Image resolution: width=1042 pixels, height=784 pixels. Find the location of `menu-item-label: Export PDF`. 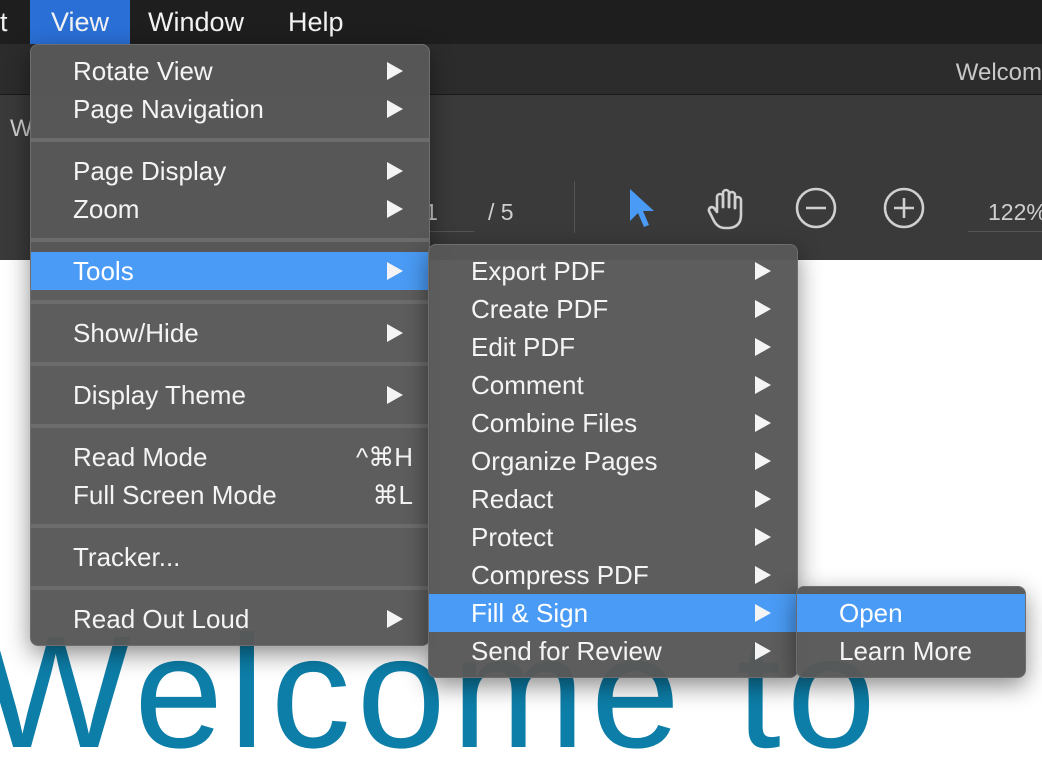

menu-item-label: Export PDF is located at coordinates (538, 271).